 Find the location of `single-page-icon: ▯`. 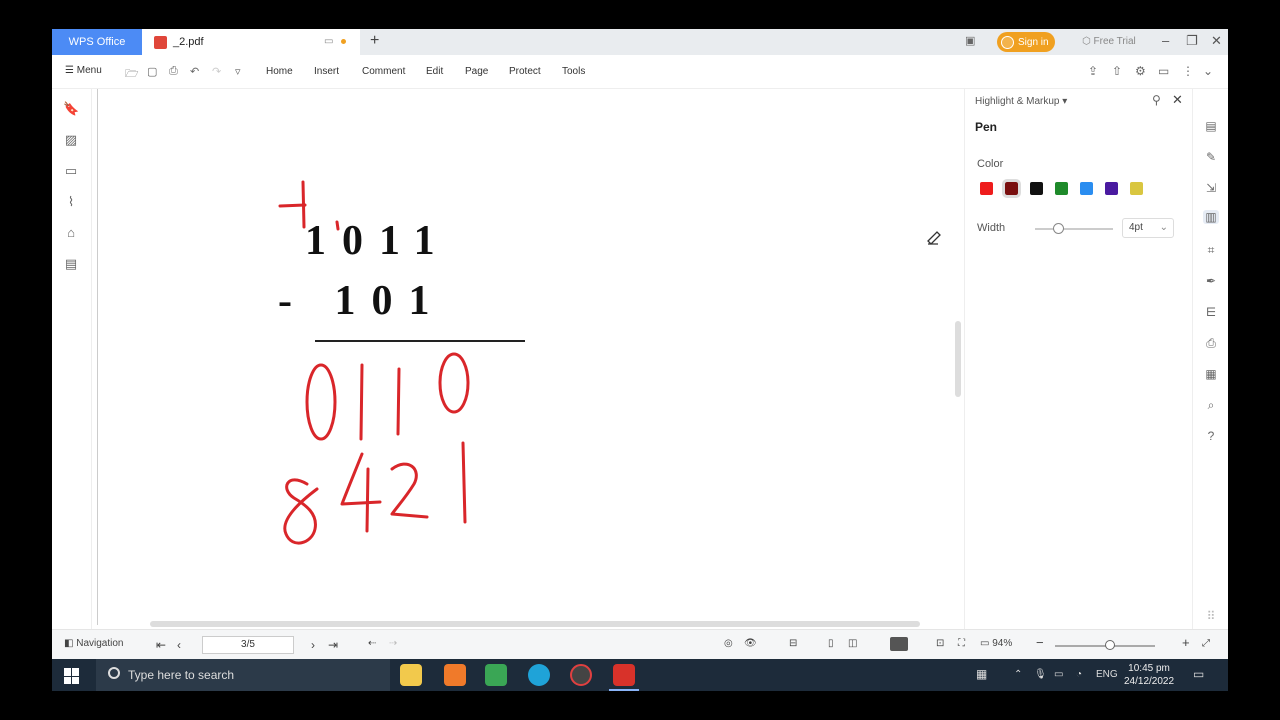

single-page-icon: ▯ is located at coordinates (831, 643).